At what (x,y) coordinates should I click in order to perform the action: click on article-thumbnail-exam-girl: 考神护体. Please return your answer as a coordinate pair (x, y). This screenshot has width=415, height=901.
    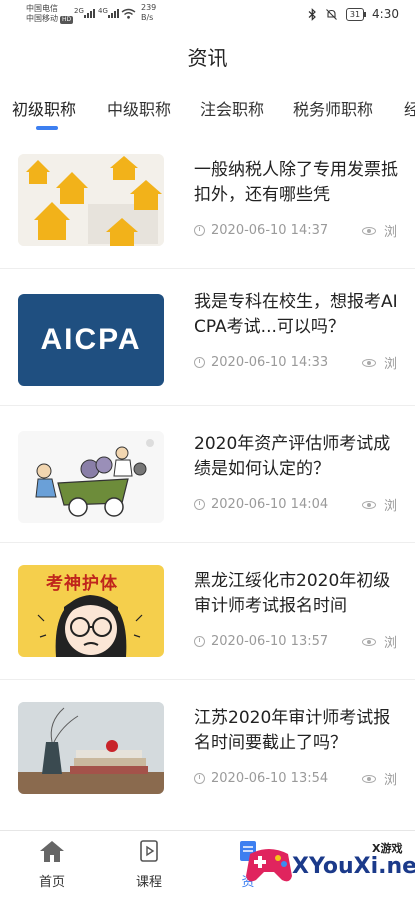
    Looking at the image, I should click on (91, 611).